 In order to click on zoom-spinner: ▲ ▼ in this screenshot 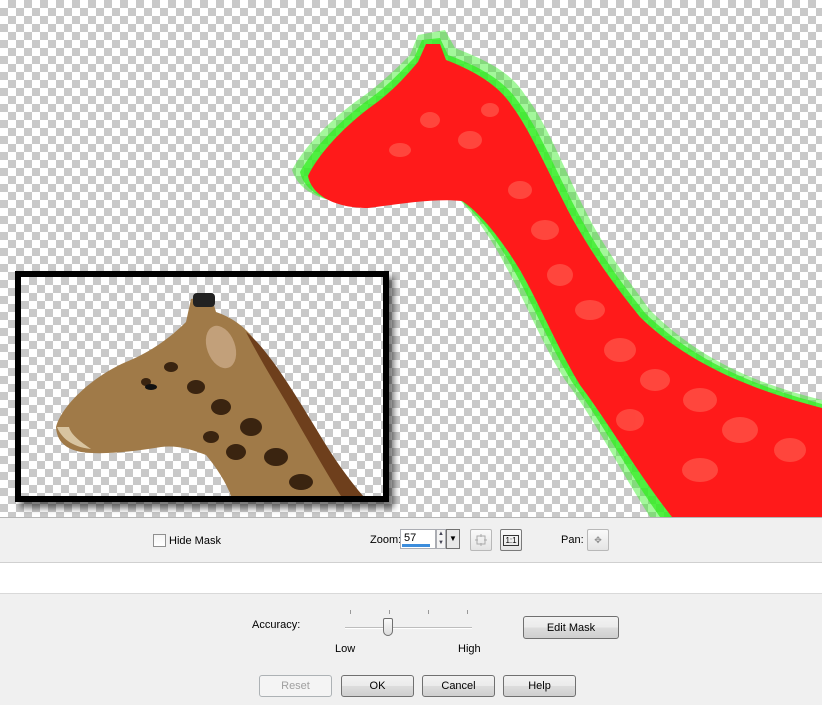, I will do `click(441, 539)`.